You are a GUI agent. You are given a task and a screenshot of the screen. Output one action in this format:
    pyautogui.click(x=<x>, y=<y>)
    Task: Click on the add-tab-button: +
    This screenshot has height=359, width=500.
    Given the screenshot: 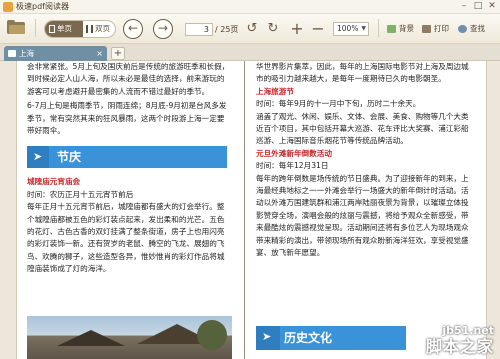 What is the action you would take?
    pyautogui.click(x=118, y=53)
    